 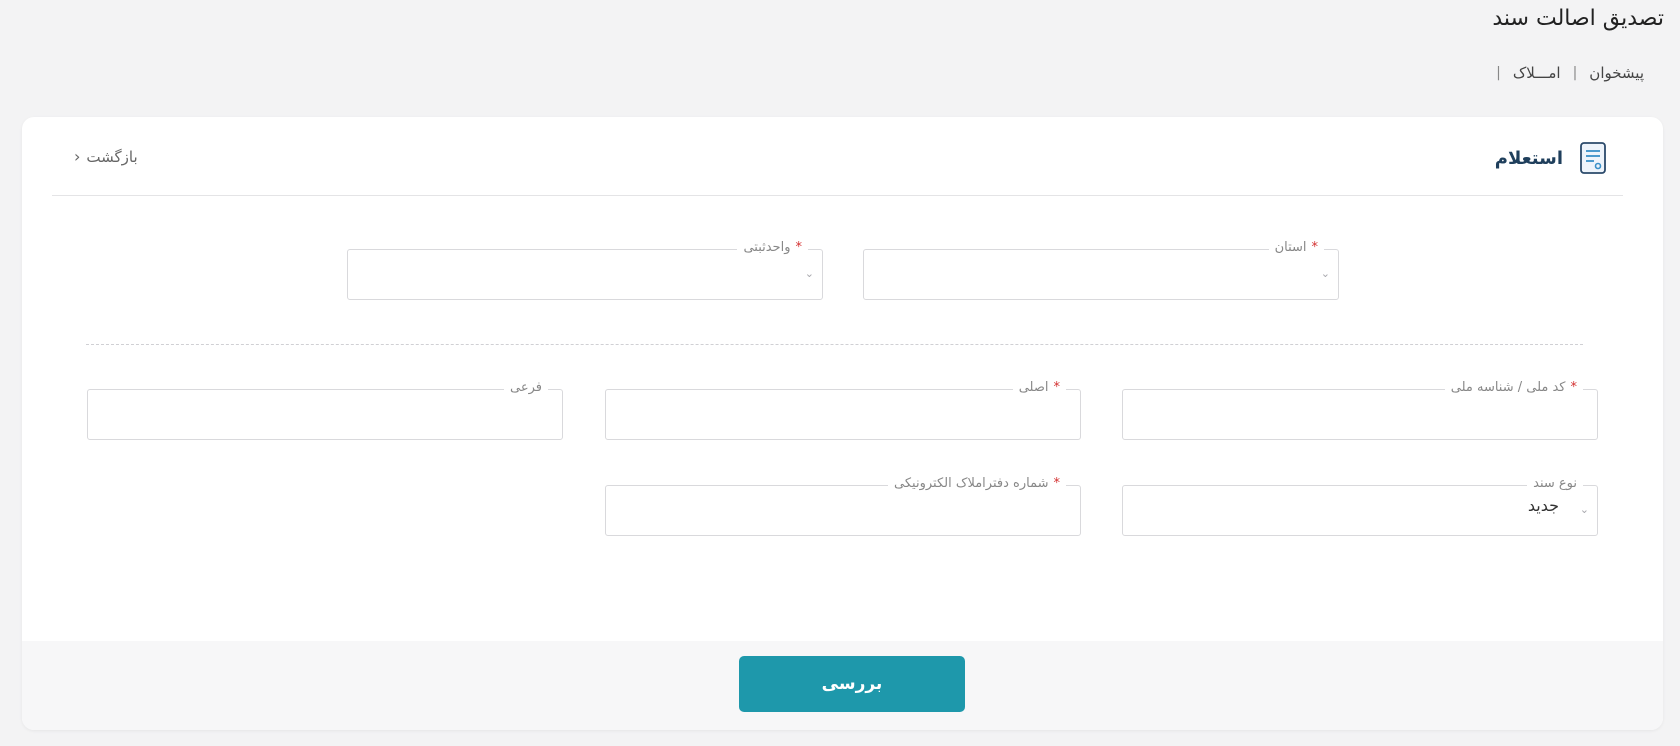 I want to click on back-link: › بازگشت, so click(x=106, y=156).